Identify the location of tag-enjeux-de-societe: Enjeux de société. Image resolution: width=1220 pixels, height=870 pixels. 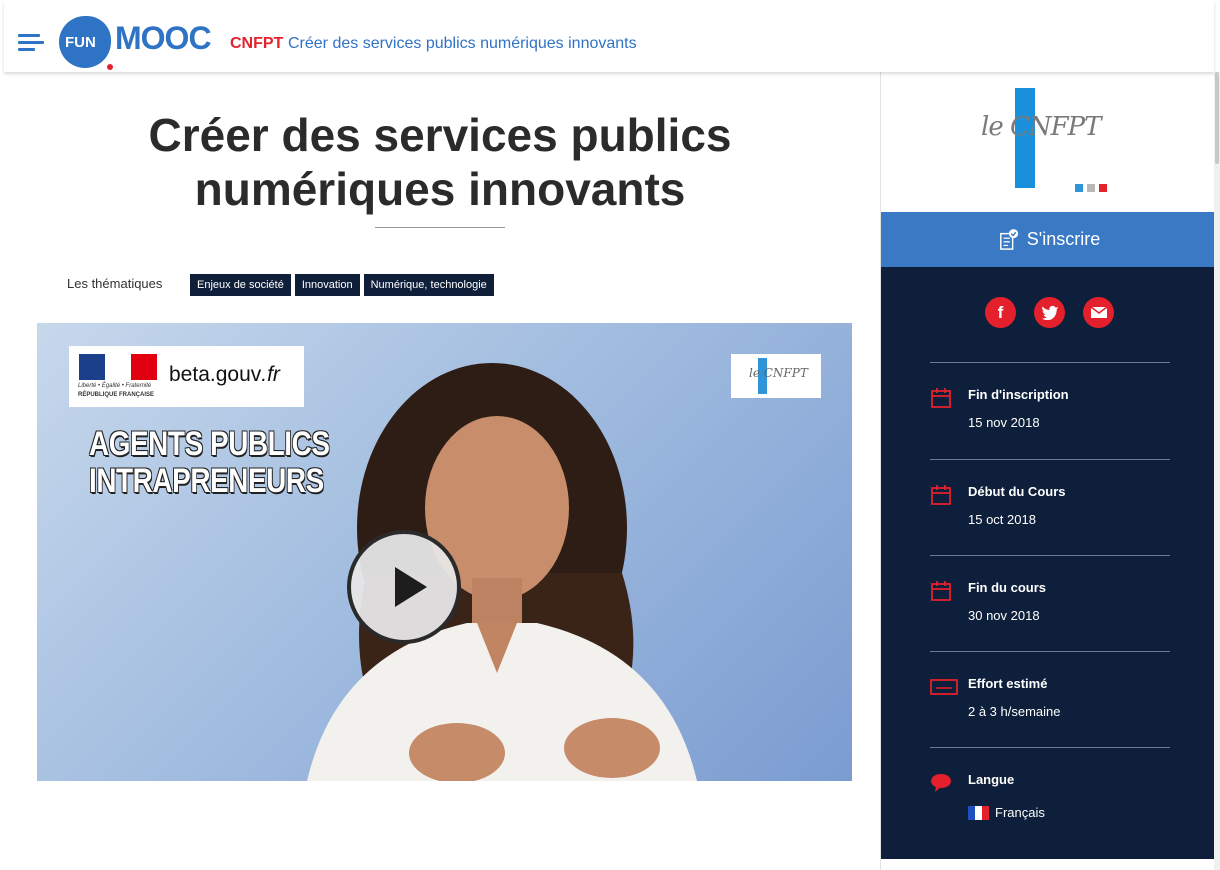
(240, 285).